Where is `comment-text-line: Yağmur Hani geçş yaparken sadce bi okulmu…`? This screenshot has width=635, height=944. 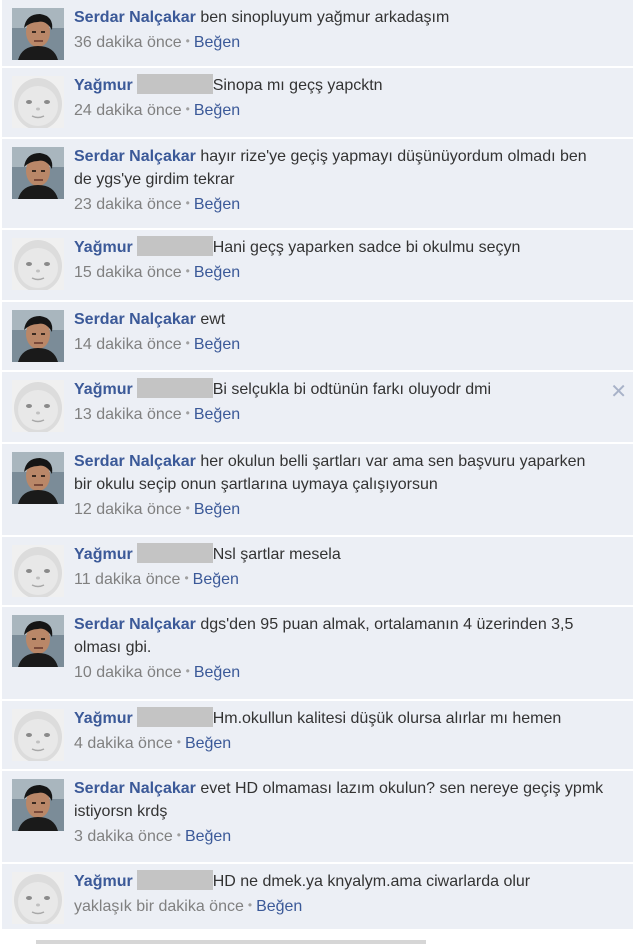 comment-text-line: Yağmur Hani geçş yaparken sadce bi okulmu… is located at coordinates (340, 247).